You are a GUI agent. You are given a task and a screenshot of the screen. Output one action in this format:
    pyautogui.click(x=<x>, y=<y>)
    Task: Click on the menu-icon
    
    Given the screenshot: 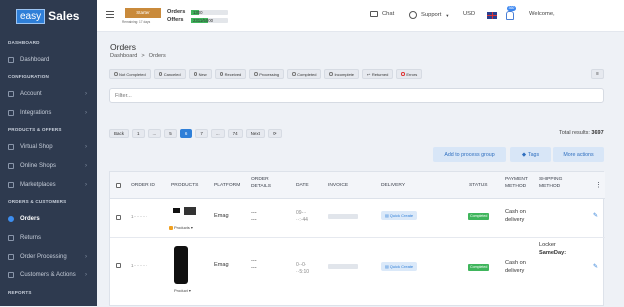 What is the action you would take?
    pyautogui.click(x=110, y=14)
    